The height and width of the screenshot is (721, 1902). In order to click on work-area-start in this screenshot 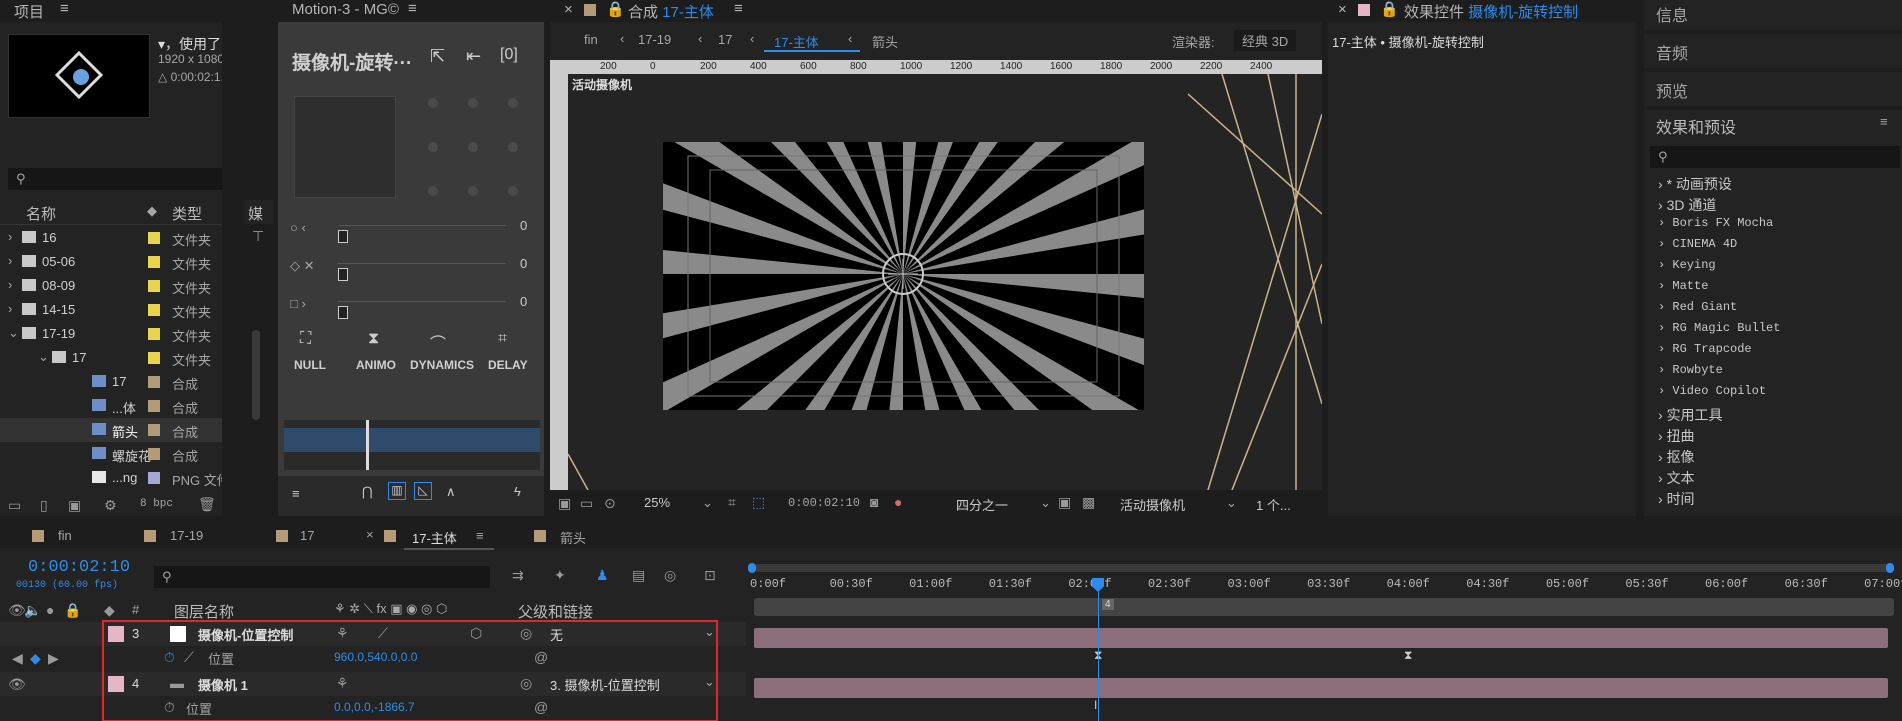, I will do `click(752, 568)`.